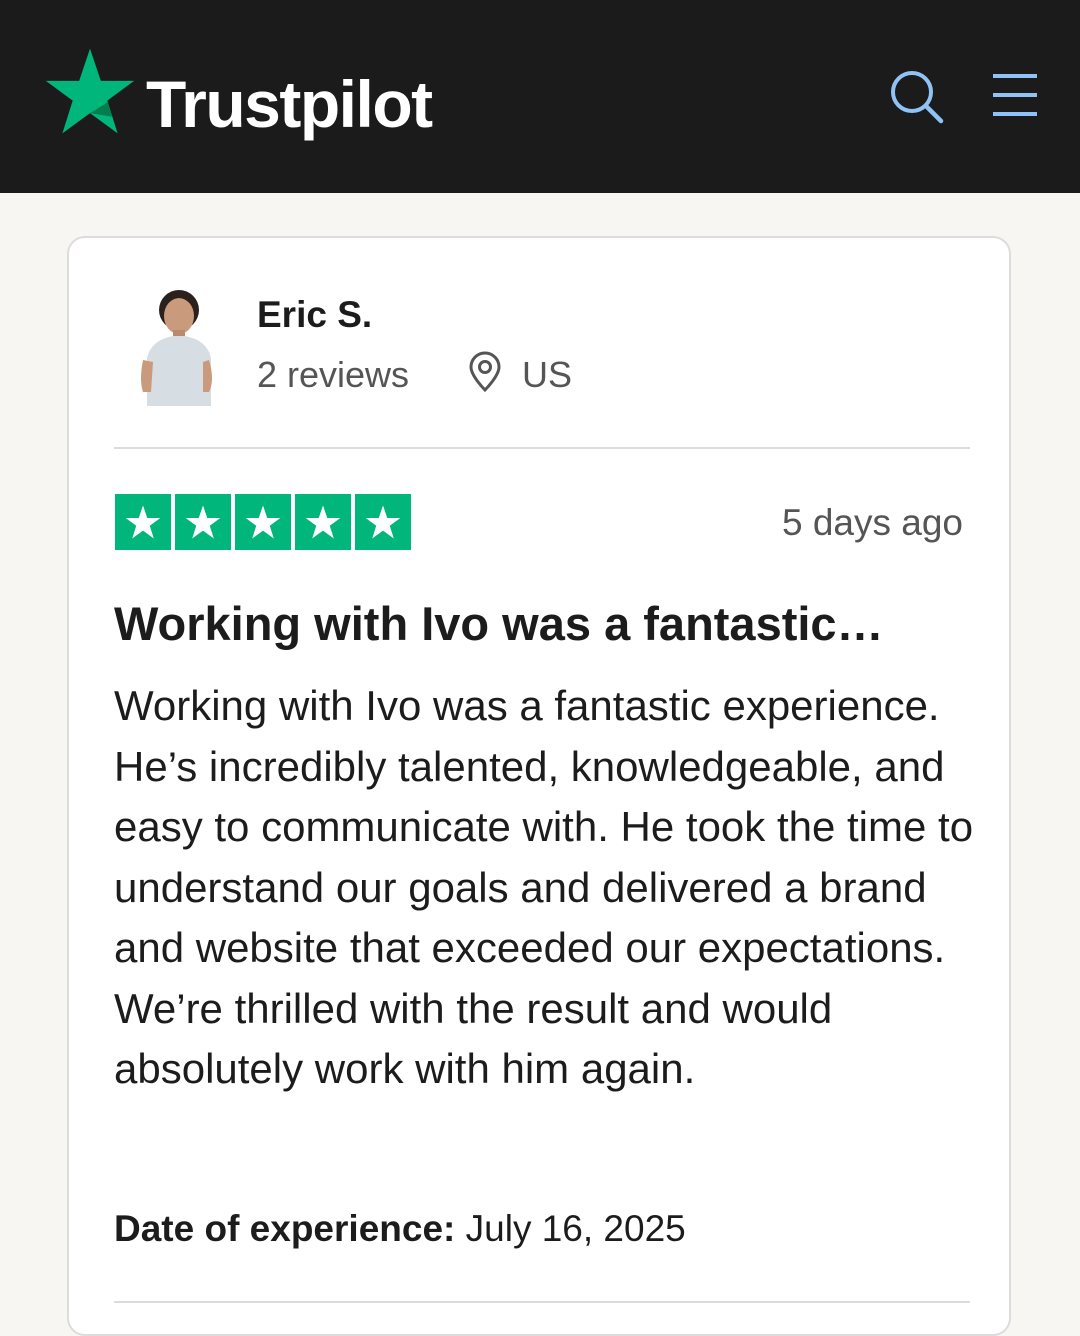 This screenshot has width=1080, height=1336. Describe the element at coordinates (485, 372) in the screenshot. I see `location-pin-icon` at that location.